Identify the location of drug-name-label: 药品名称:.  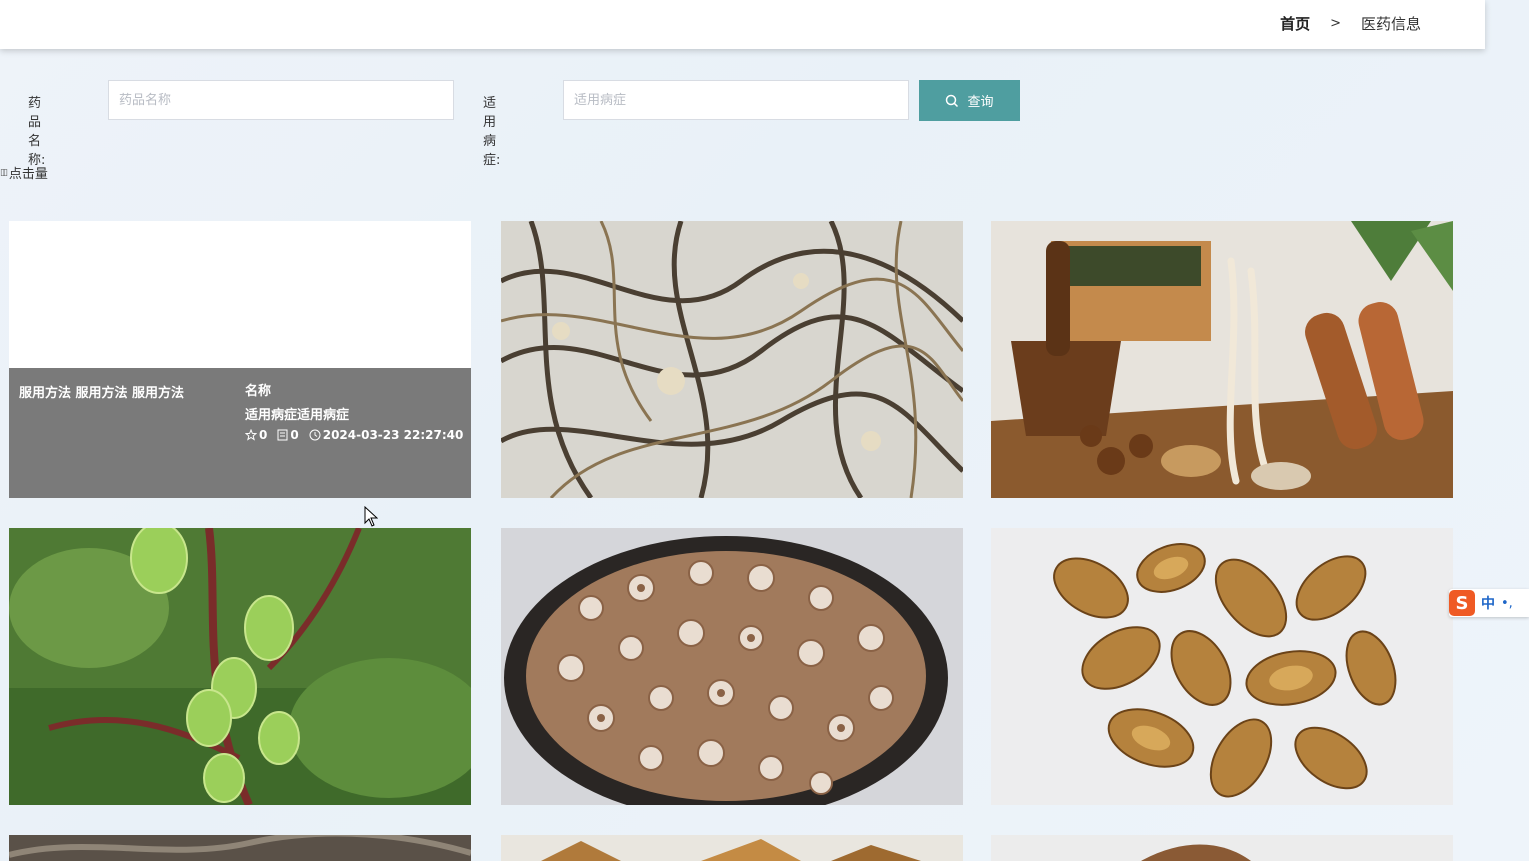
(37, 132).